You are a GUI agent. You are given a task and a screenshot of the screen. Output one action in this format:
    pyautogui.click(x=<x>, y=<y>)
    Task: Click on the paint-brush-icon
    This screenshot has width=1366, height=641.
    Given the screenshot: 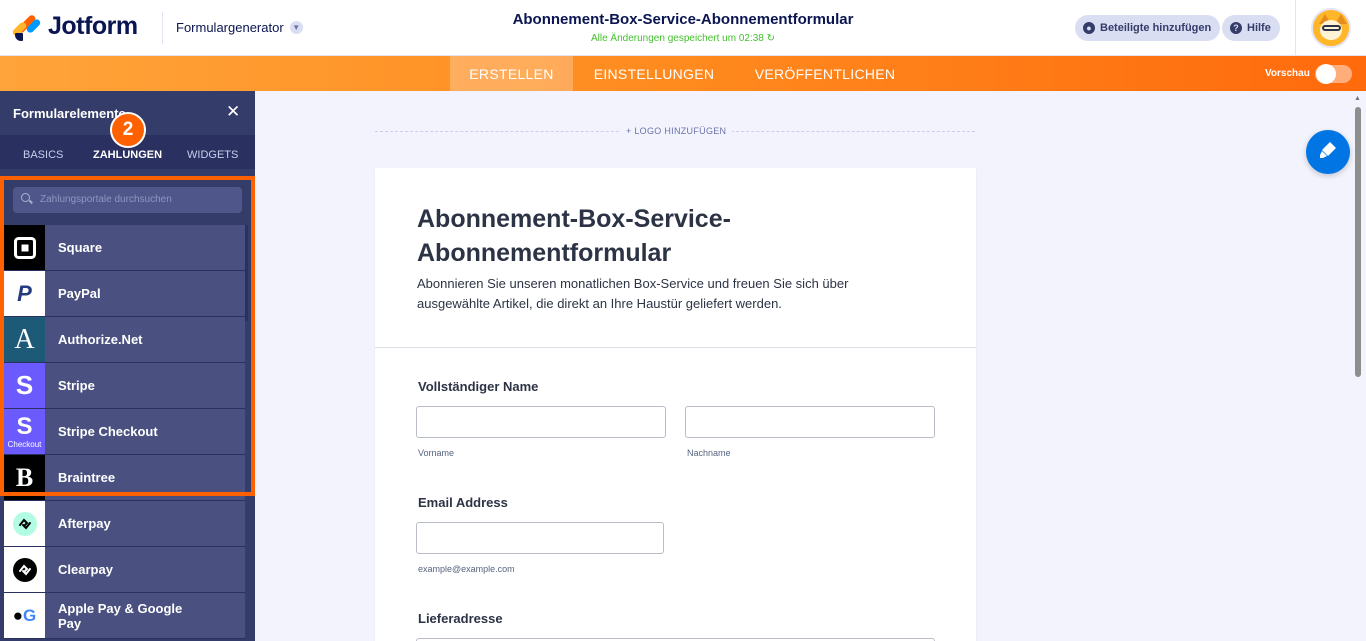 What is the action you would take?
    pyautogui.click(x=1328, y=150)
    